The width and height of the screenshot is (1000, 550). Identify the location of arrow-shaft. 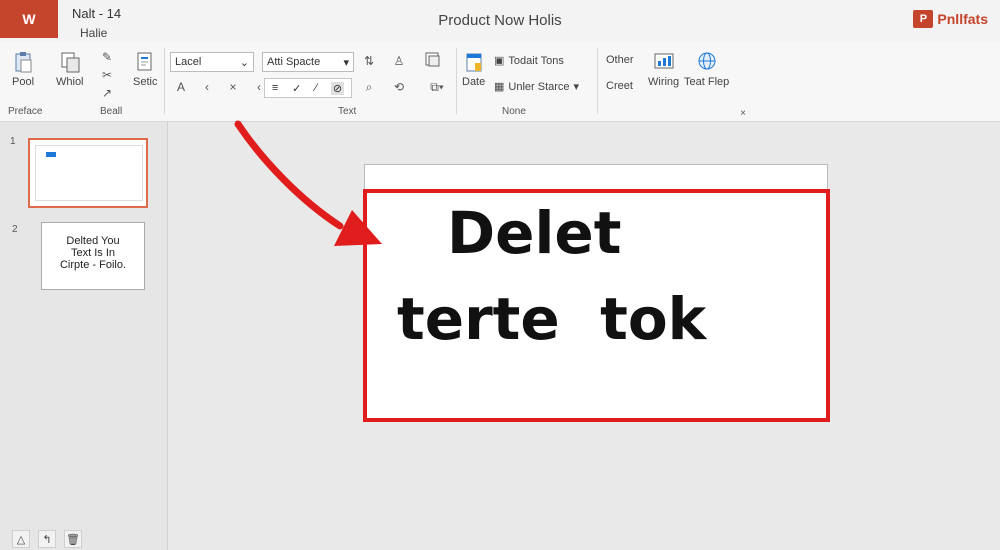
(289, 175).